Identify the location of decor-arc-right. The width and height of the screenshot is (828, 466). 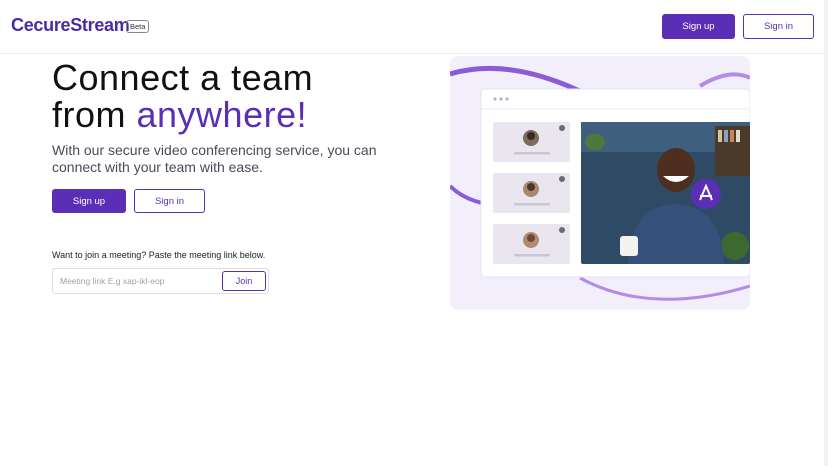
(724, 80).